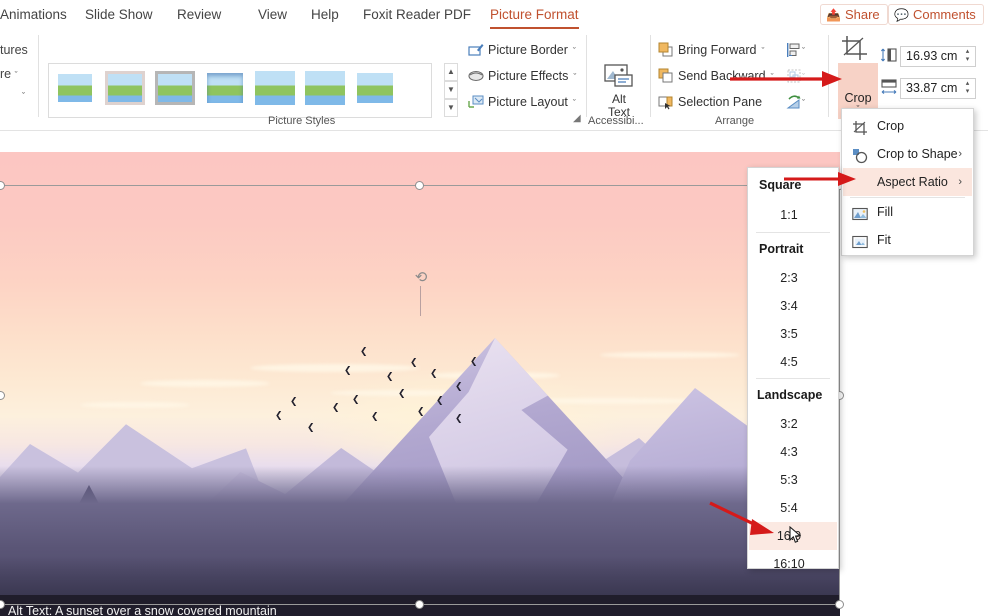 The image size is (988, 616). Describe the element at coordinates (907, 240) in the screenshot. I see `menu-item-fit: Fit` at that location.